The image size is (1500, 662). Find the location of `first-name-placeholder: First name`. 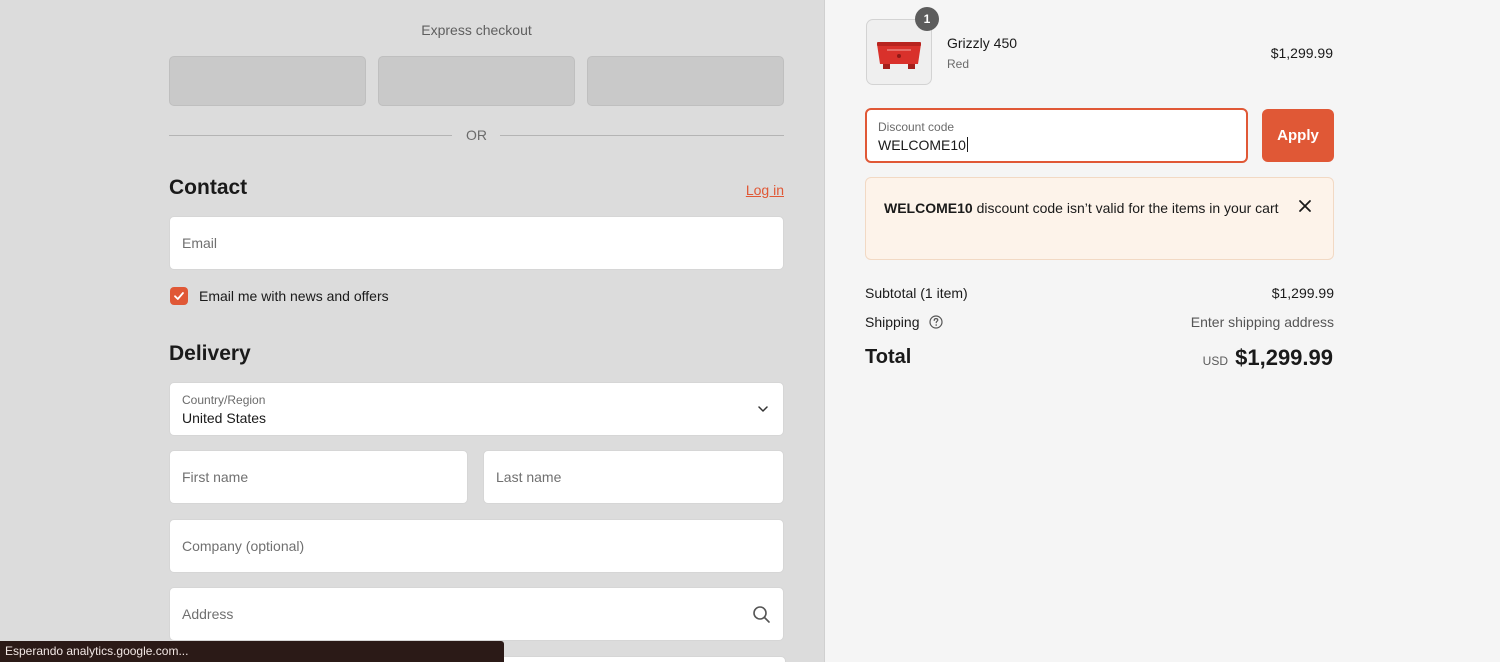

first-name-placeholder: First name is located at coordinates (215, 477).